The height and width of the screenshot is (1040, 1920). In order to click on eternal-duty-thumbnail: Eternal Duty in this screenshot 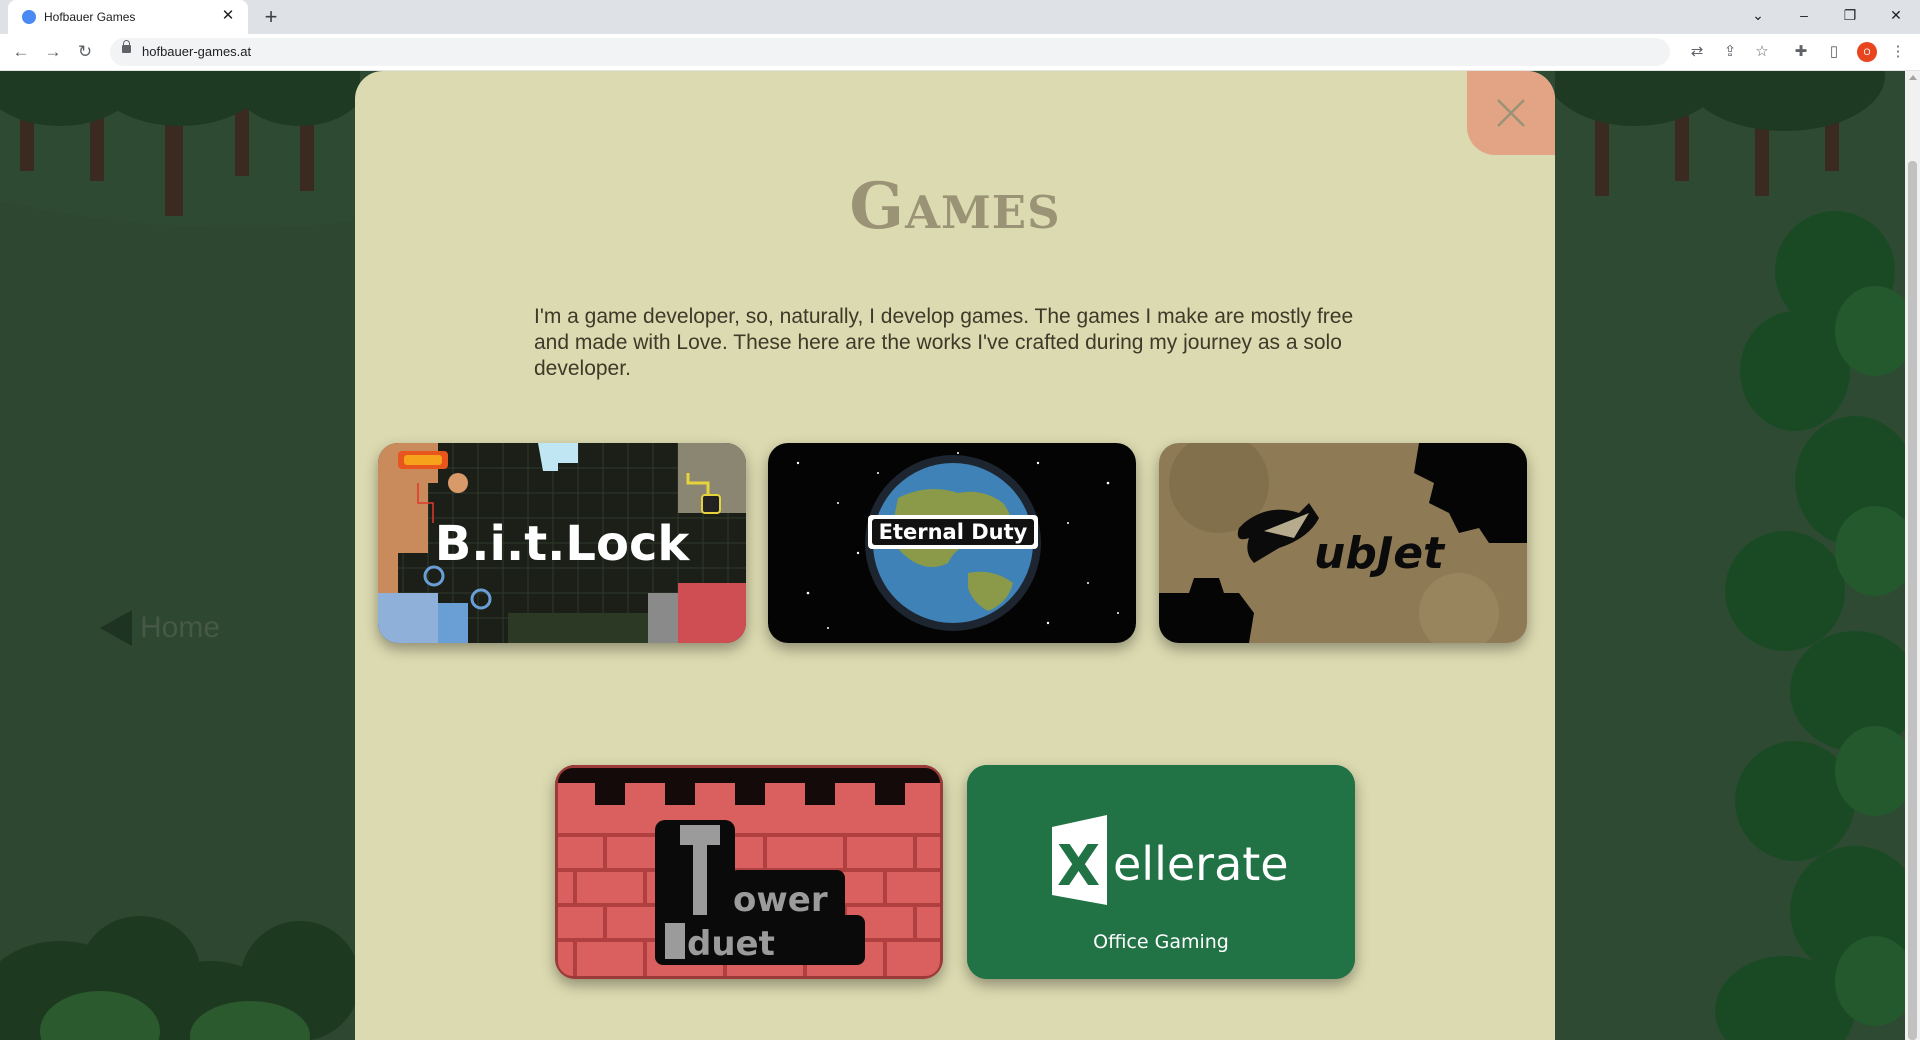, I will do `click(952, 543)`.